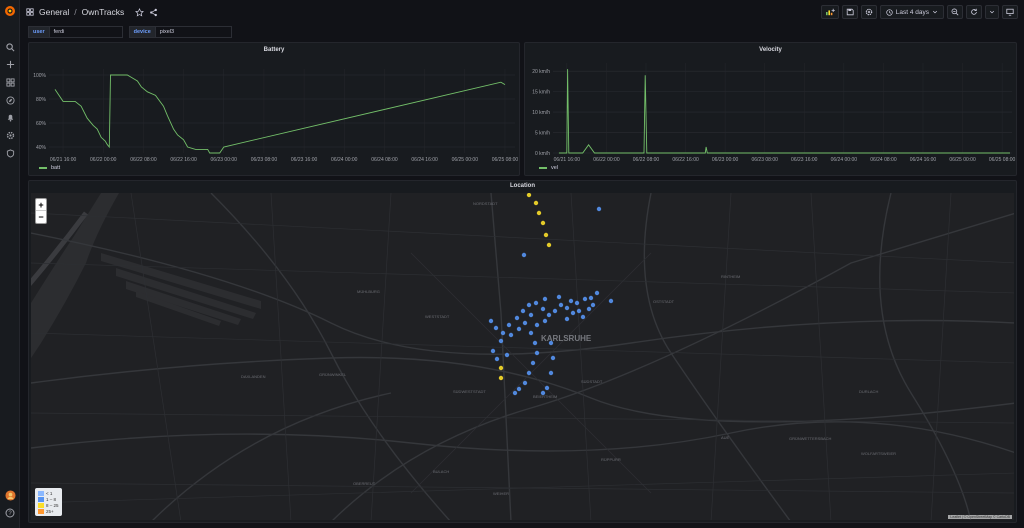 The height and width of the screenshot is (528, 1024). Describe the element at coordinates (274, 50) in the screenshot. I see `panel-title: Battery` at that location.